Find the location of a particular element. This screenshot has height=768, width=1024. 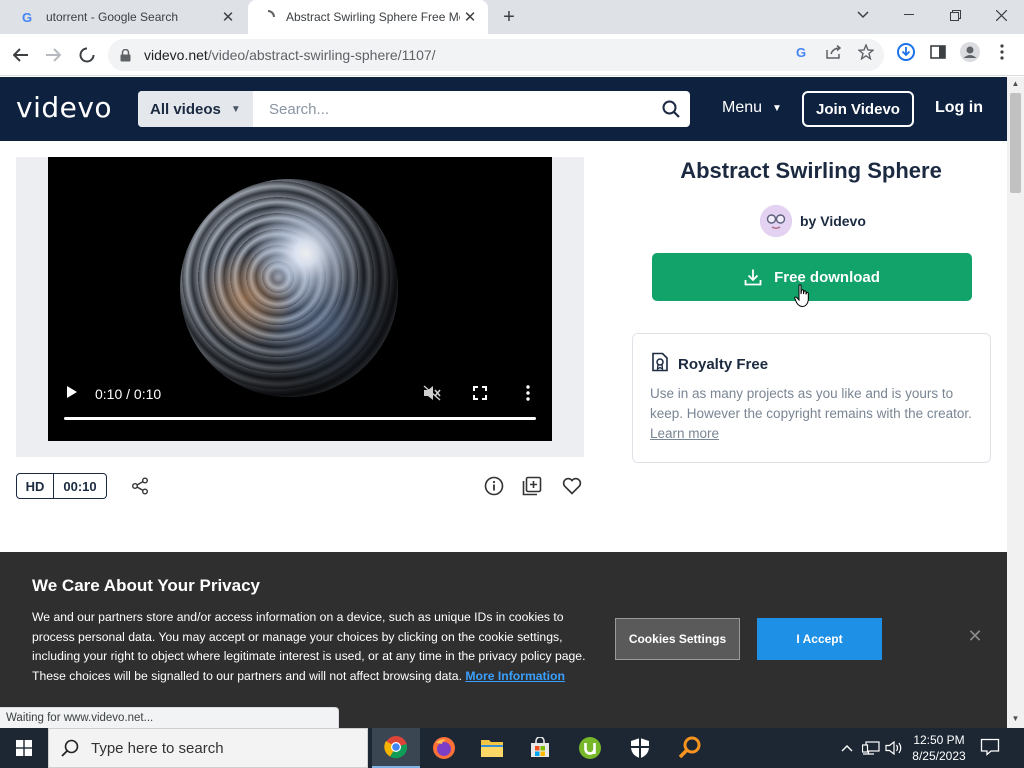

close-window-icon is located at coordinates (1001, 15).